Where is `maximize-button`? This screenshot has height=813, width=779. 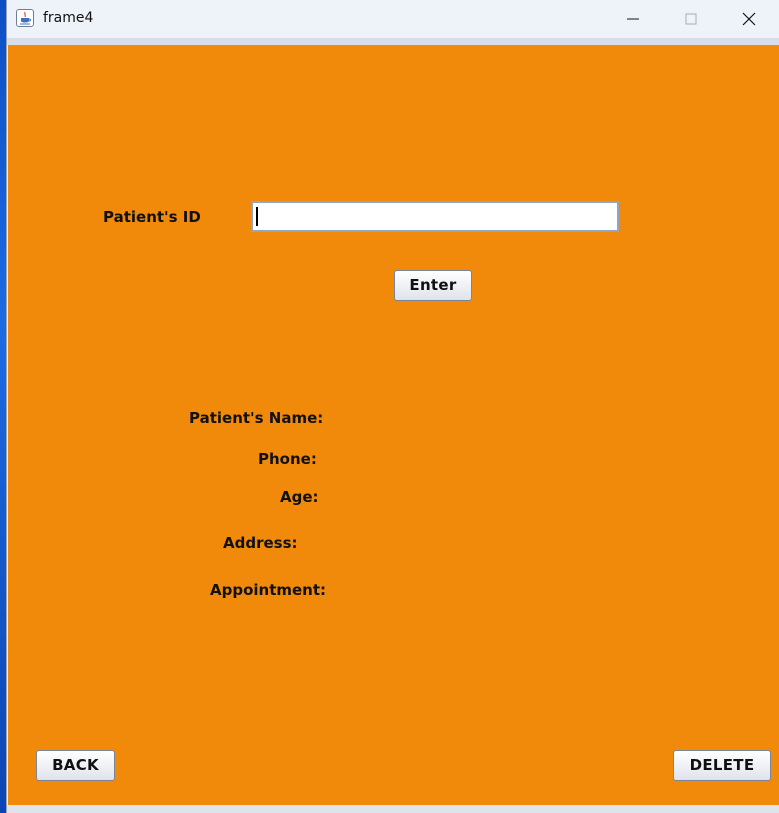
maximize-button is located at coordinates (691, 19).